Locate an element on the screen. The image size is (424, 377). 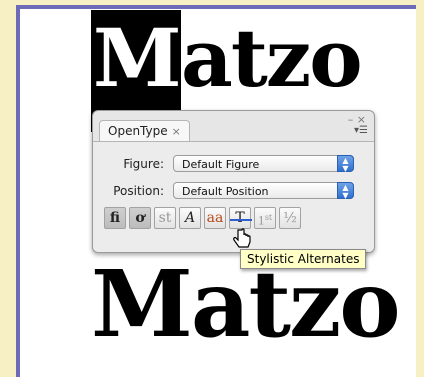
hand-cursor-icon is located at coordinates (242, 238).